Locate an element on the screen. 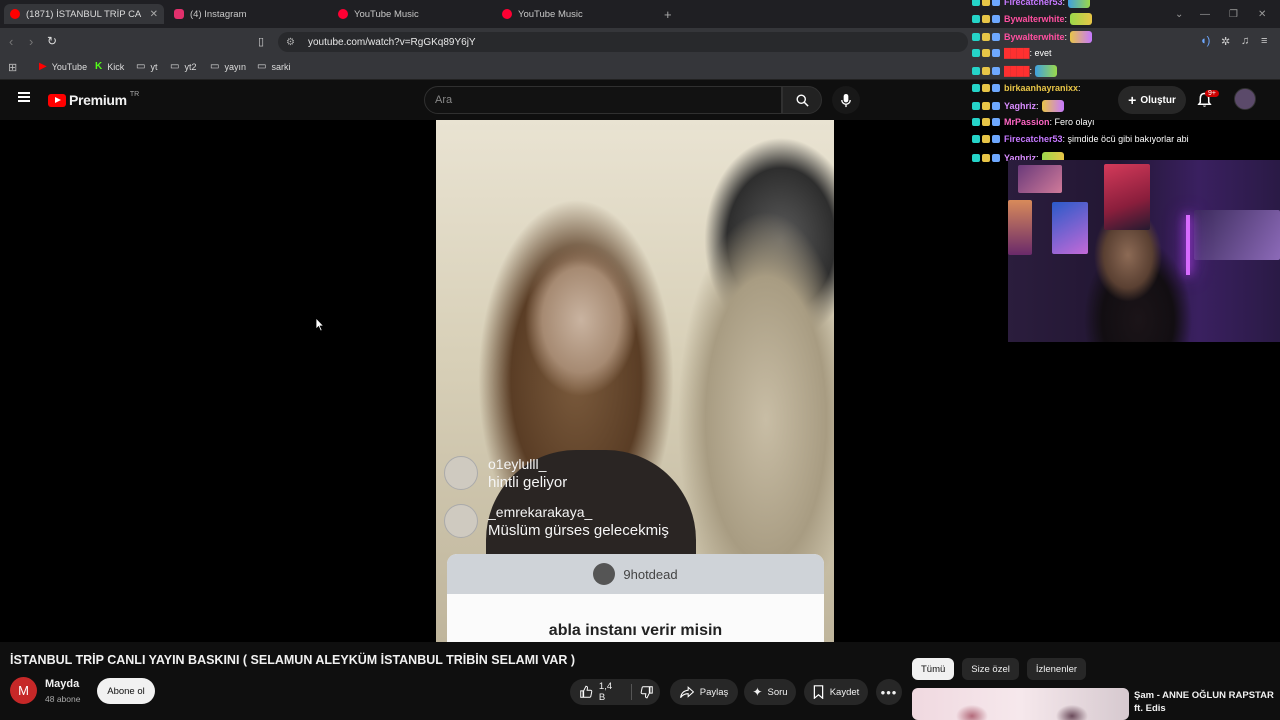  bookmark-folder-yt2: ▭ yt2 is located at coordinates (183, 66).